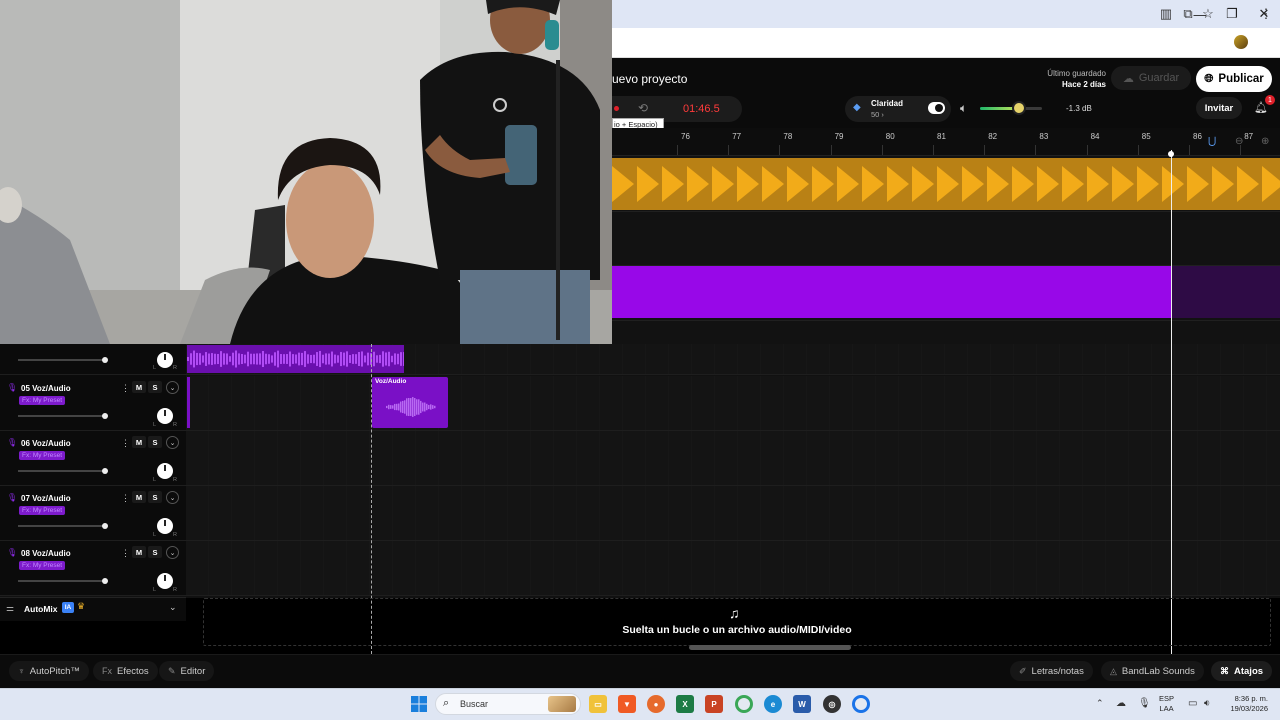 This screenshot has width=1280, height=720. I want to click on browser-menu-icon: ⋮, so click(1266, 14).